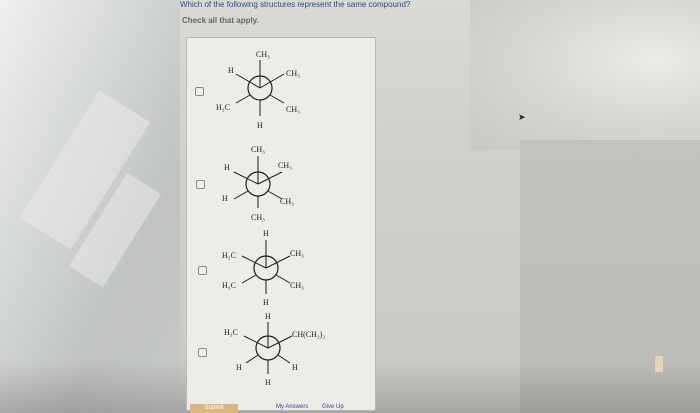 The image size is (700, 413). What do you see at coordinates (273, 93) in the screenshot?
I see `option-1-newman-projection: CH₃ H CH₃ H₃C CH₃ H` at bounding box center [273, 93].